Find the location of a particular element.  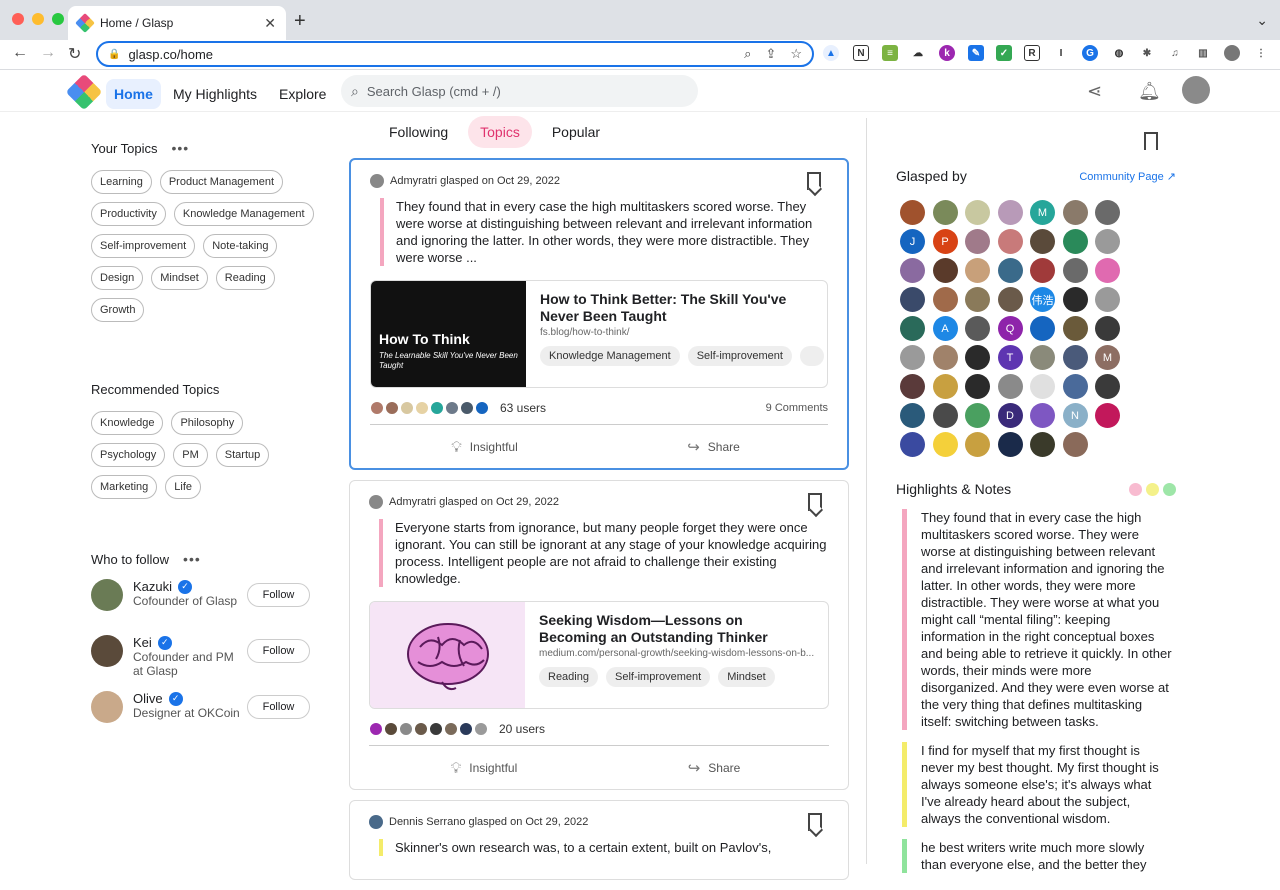

avatar: P is located at coordinates (945, 241).